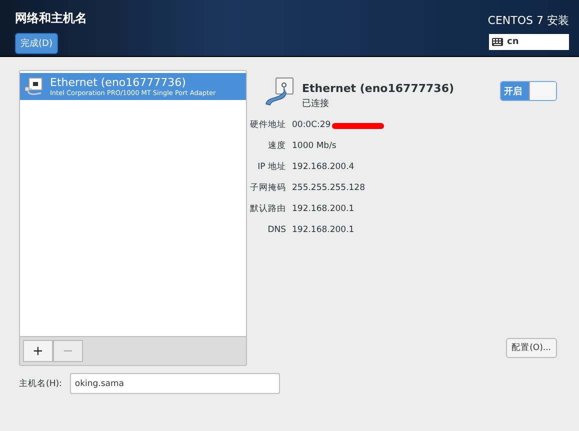 This screenshot has width=579, height=431. I want to click on field-label: IP 地址, so click(271, 167).